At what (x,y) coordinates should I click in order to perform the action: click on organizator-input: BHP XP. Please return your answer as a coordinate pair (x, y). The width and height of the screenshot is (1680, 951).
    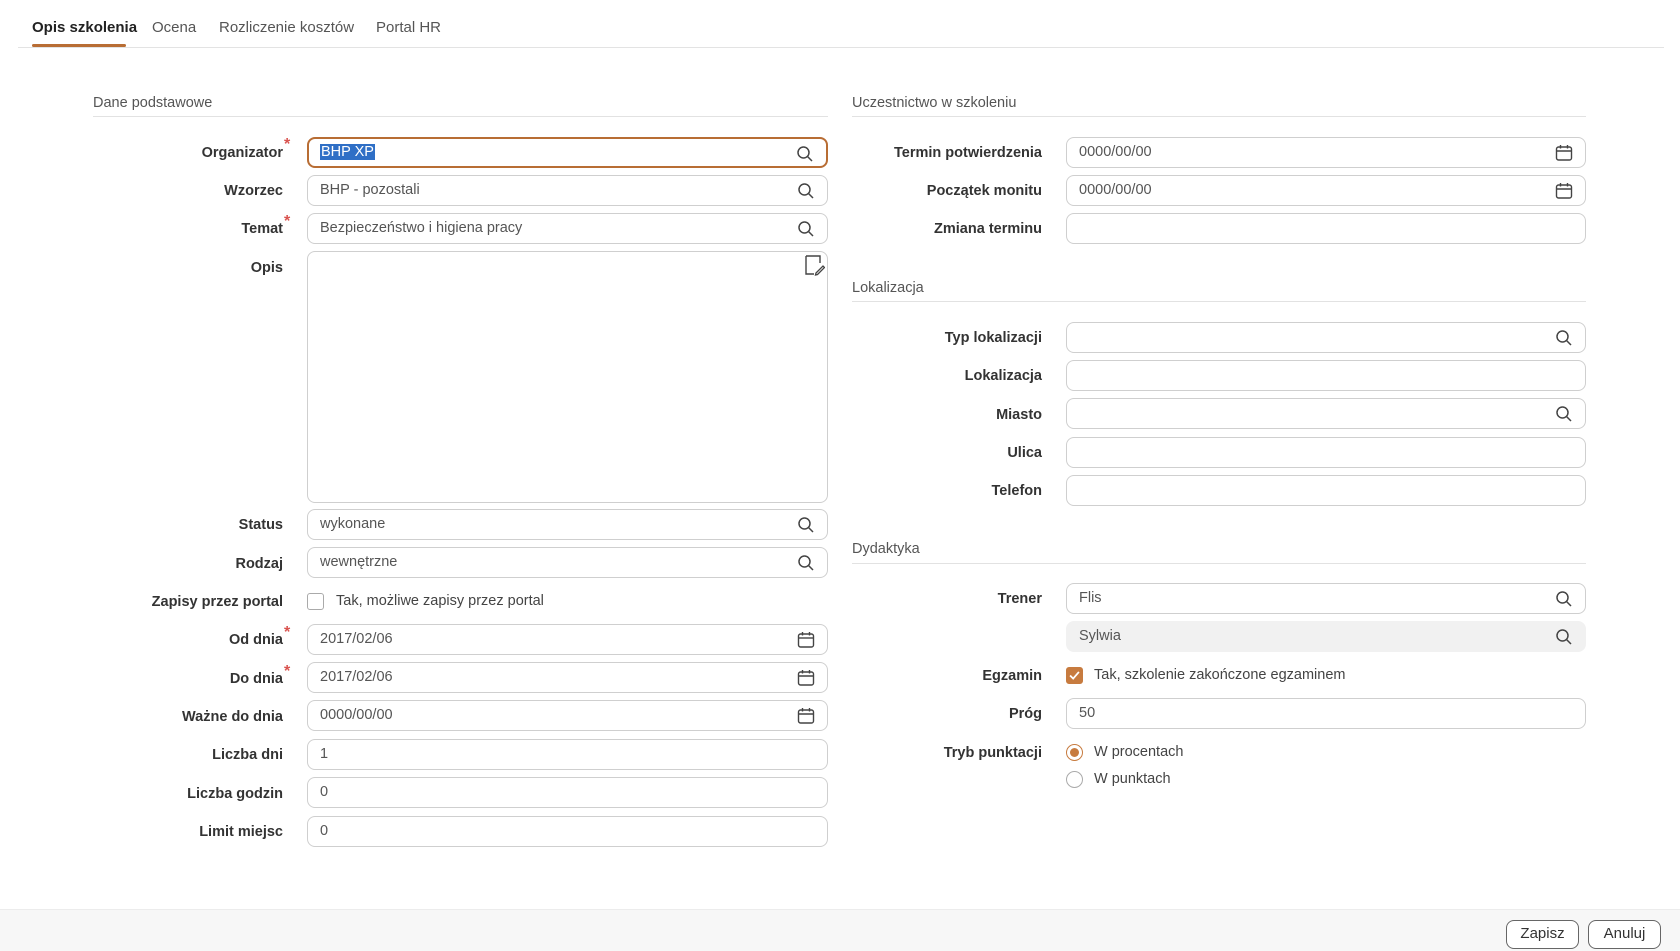
    Looking at the image, I should click on (567, 152).